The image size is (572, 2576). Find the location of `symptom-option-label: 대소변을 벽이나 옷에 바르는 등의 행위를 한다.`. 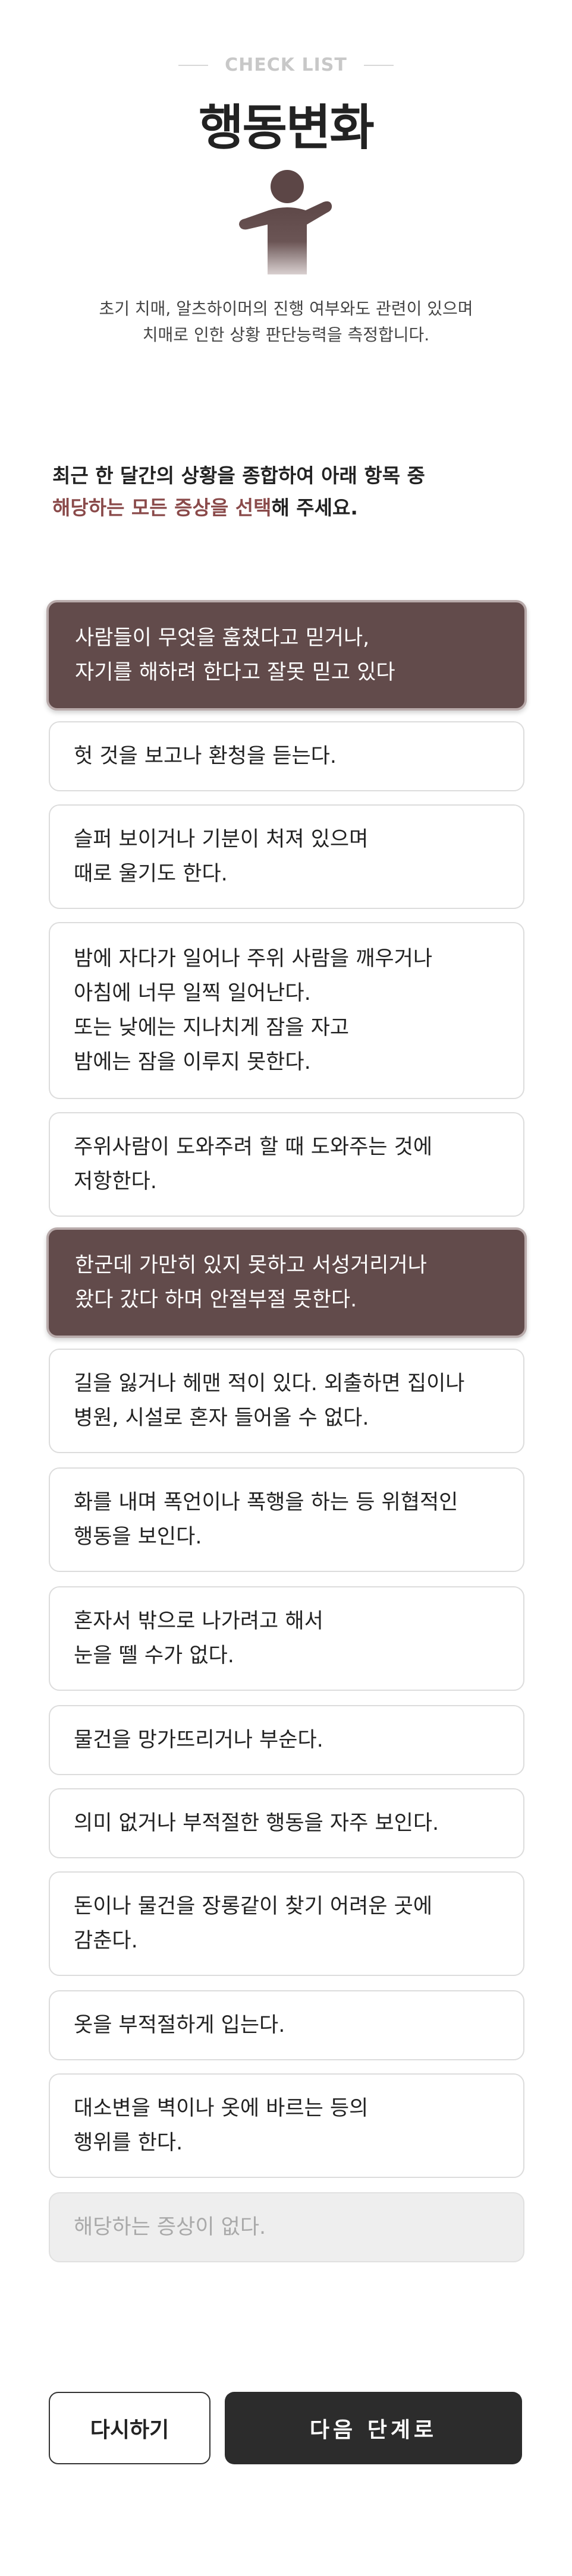

symptom-option-label: 대소변을 벽이나 옷에 바르는 등의 행위를 한다. is located at coordinates (222, 2126).